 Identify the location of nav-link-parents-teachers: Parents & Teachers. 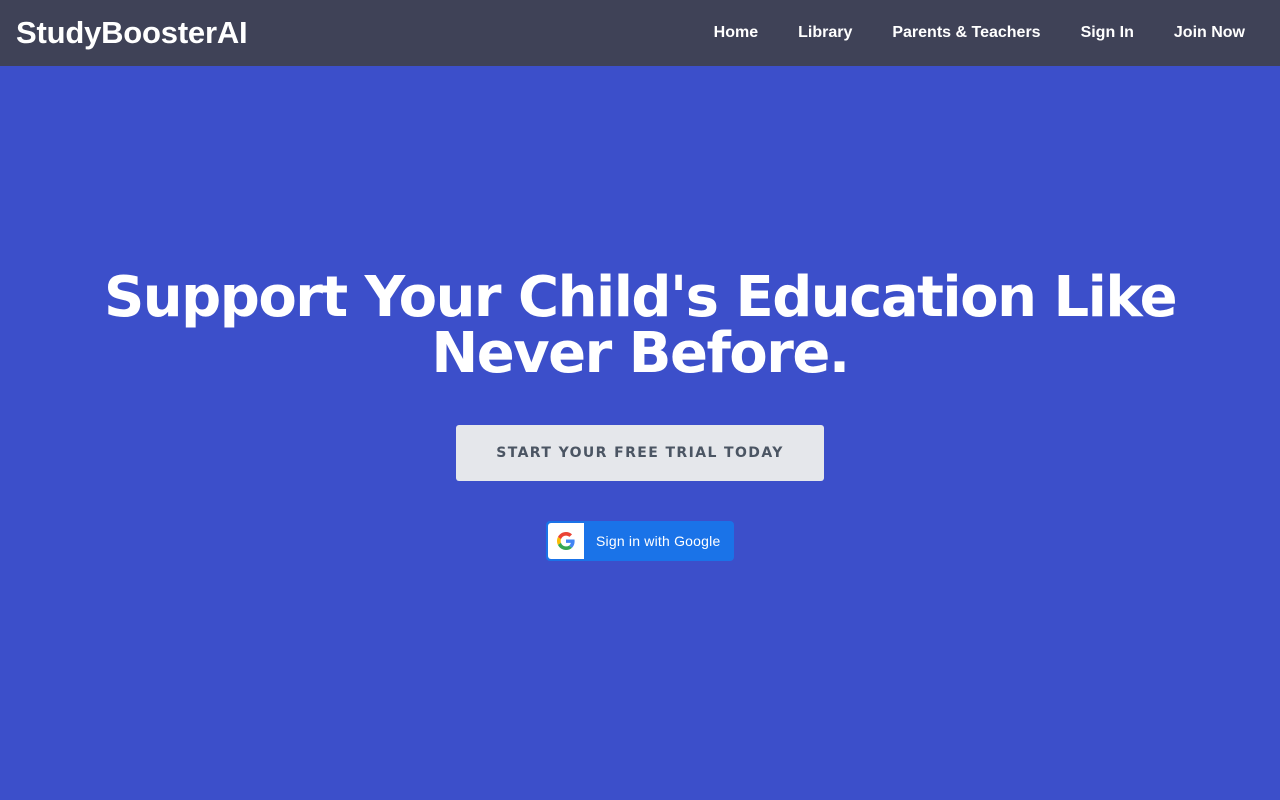
(966, 33).